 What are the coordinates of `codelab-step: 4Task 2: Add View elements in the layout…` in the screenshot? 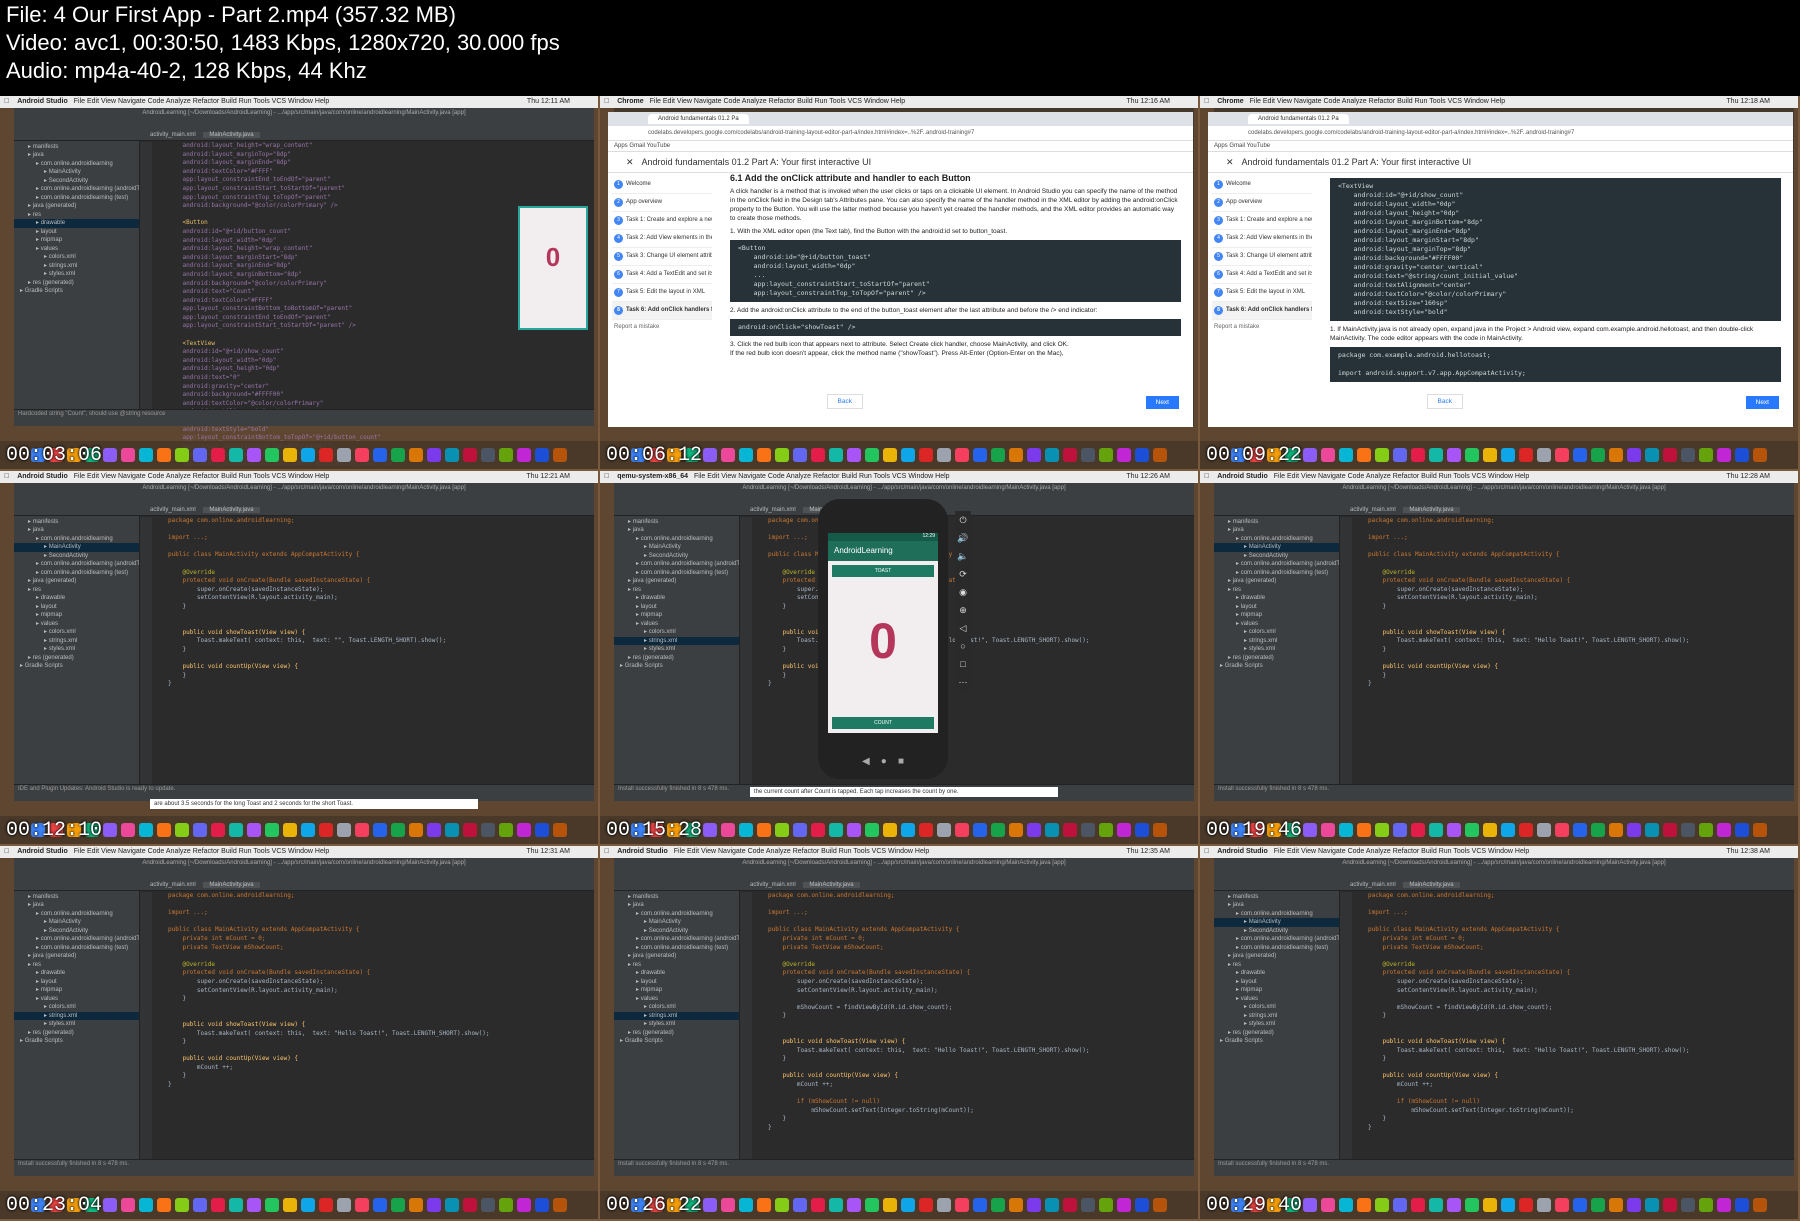 It's located at (1262, 239).